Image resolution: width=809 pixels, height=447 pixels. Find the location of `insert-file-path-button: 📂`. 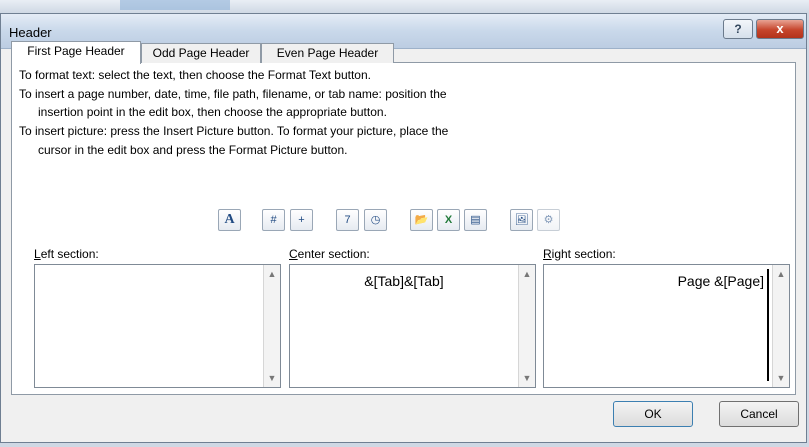

insert-file-path-button: 📂 is located at coordinates (421, 220).